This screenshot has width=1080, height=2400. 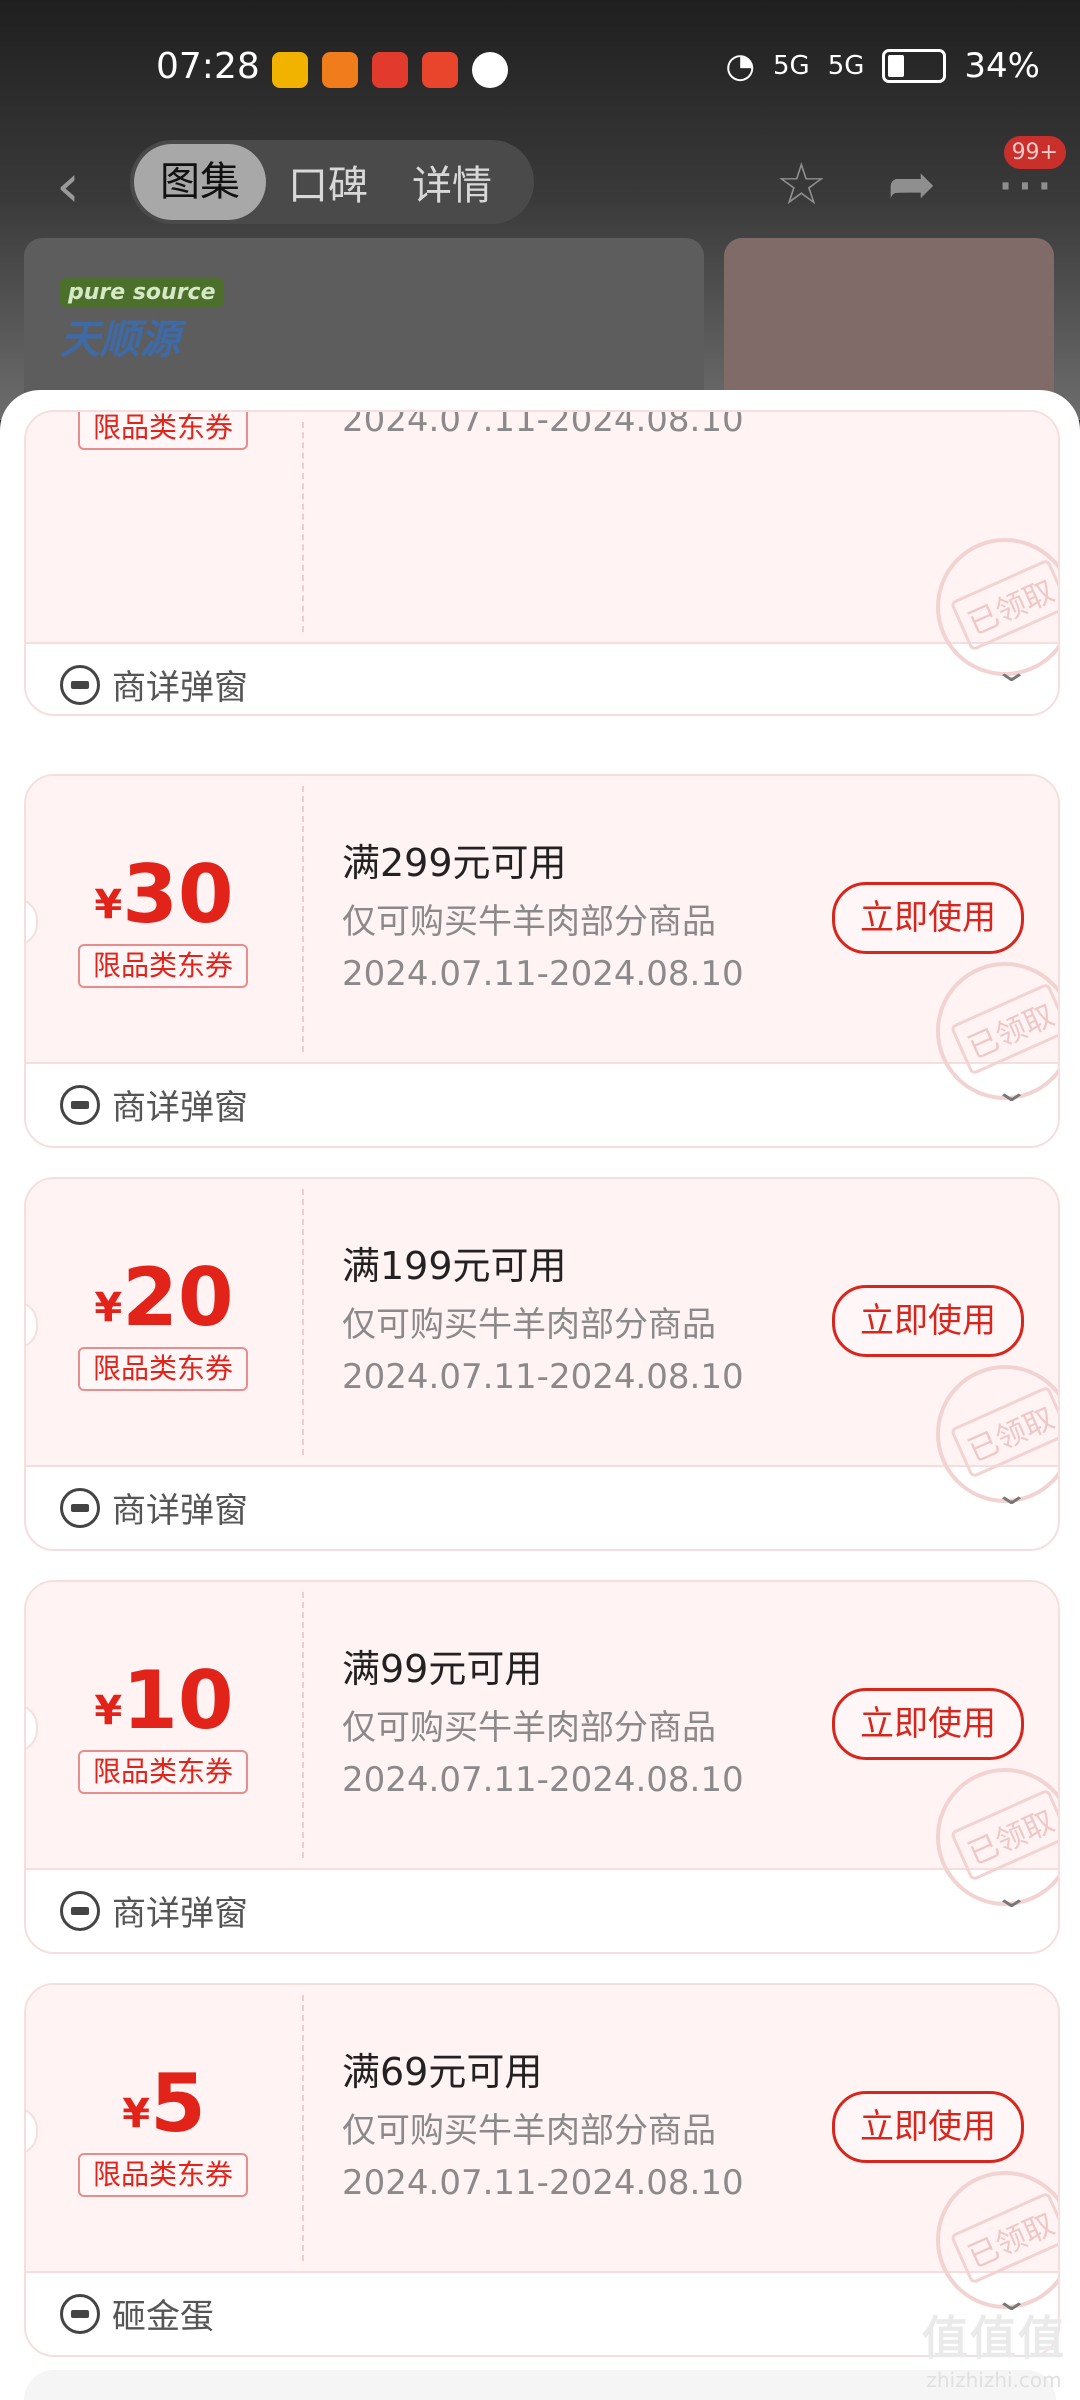 I want to click on coupon-amount: ¥10, so click(x=164, y=1700).